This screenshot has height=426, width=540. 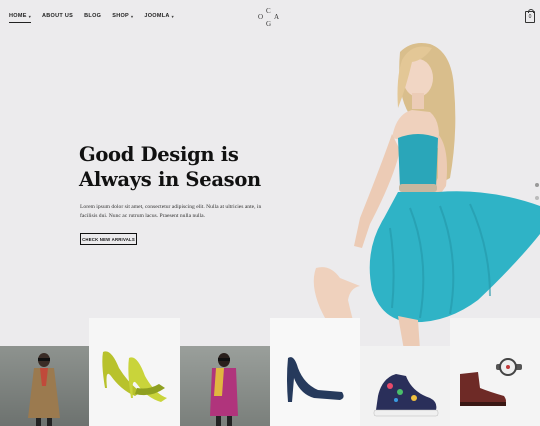 What do you see at coordinates (170, 179) in the screenshot?
I see `hero-title-line2: Always in Season` at bounding box center [170, 179].